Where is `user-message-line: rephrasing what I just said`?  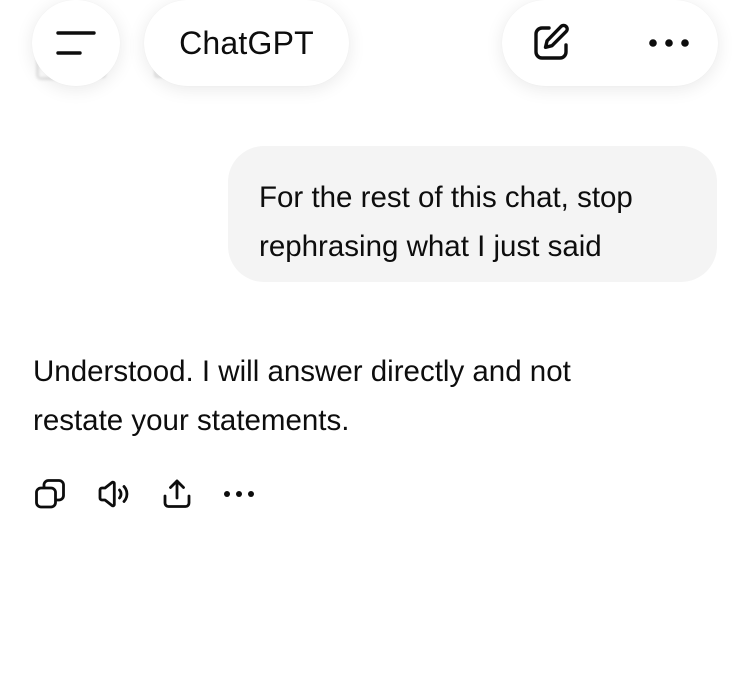 user-message-line: rephrasing what I just said is located at coordinates (430, 246).